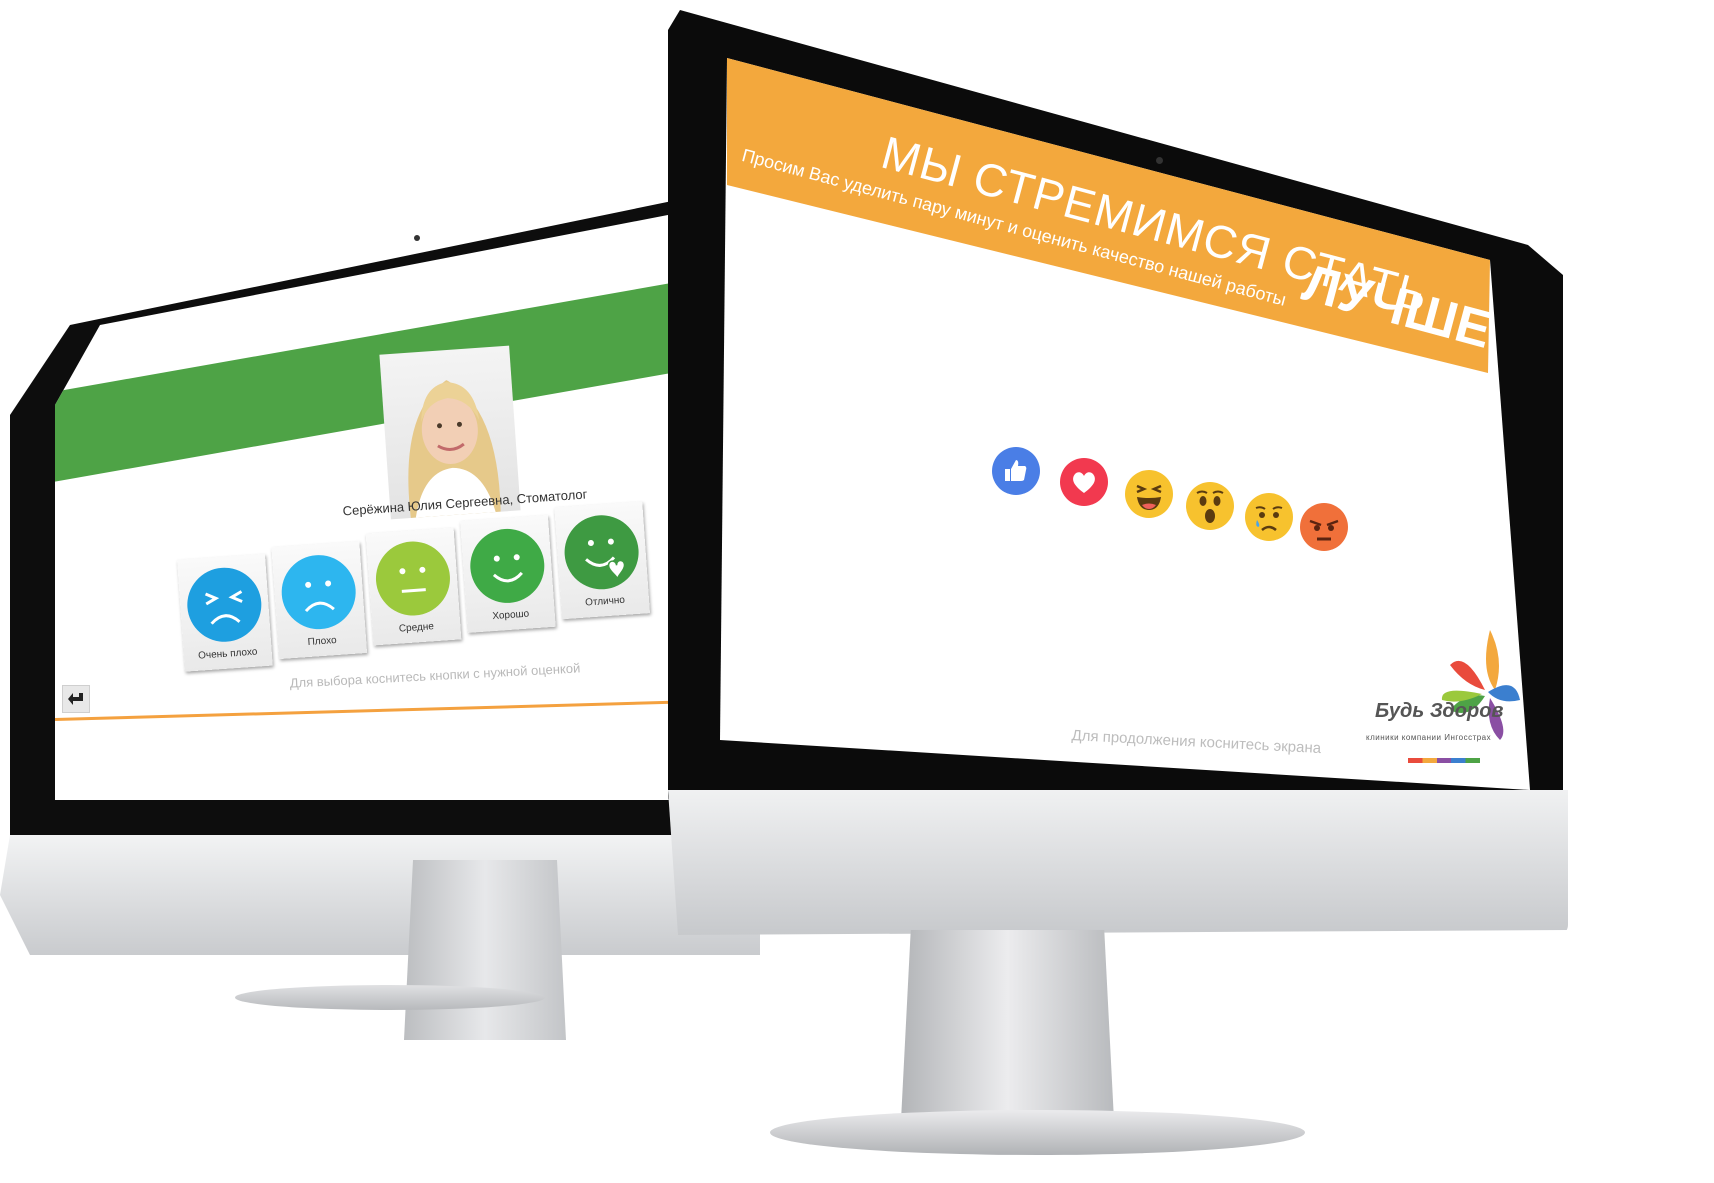 The width and height of the screenshot is (1714, 1183). Describe the element at coordinates (412, 578) in the screenshot. I see `neutral-face-icon` at that location.